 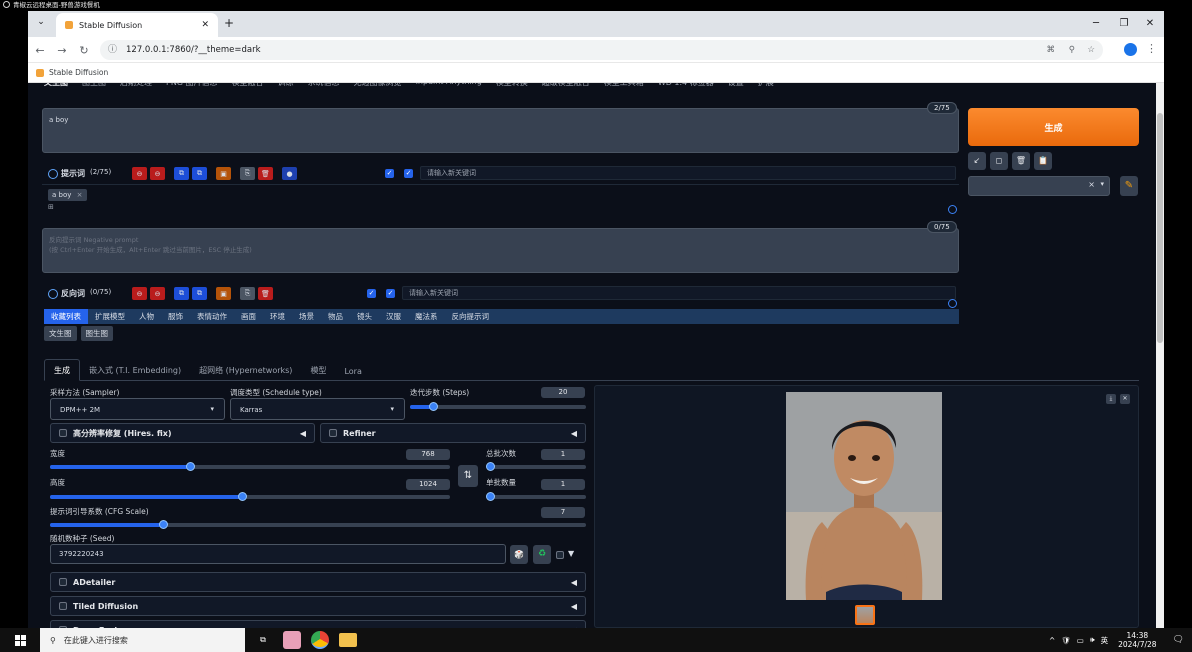 What do you see at coordinates (223, 173) in the screenshot?
I see `helper-tool-icon: ▣` at bounding box center [223, 173].